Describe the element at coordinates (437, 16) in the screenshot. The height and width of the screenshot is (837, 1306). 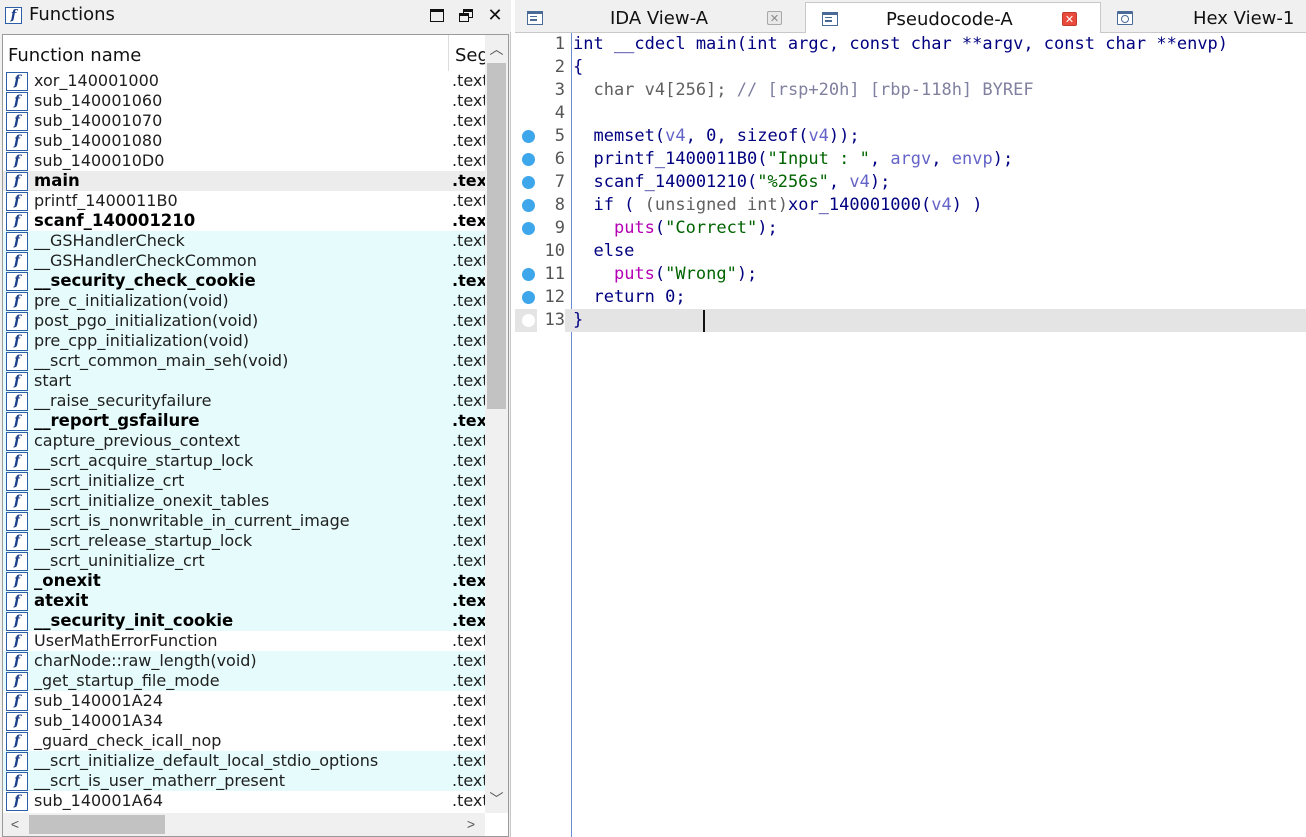
I see `maximize-icon` at that location.